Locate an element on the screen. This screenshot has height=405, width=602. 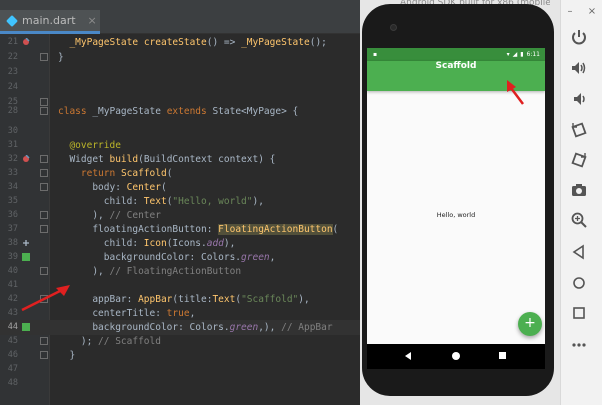
tab-label: main.dart is located at coordinates (49, 20).